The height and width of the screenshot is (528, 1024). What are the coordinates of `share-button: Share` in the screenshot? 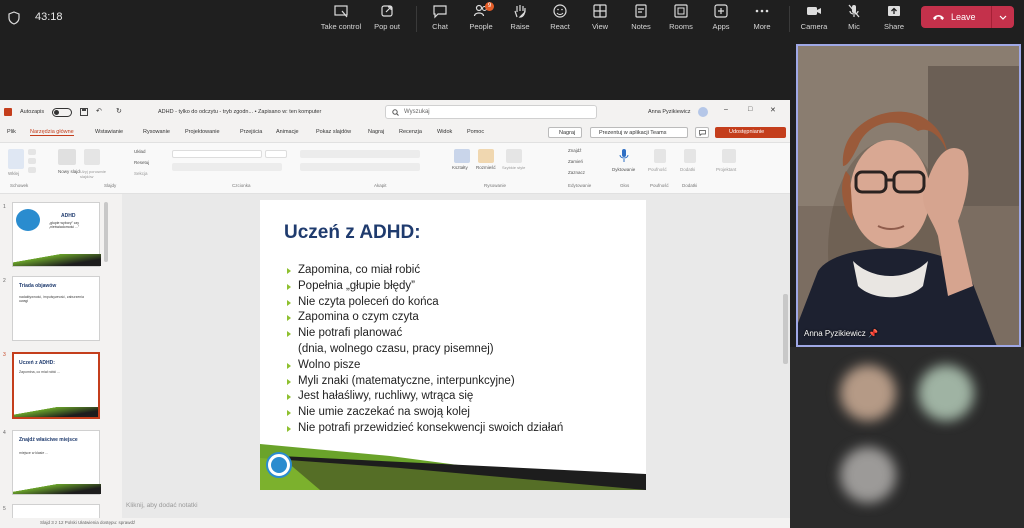 It's located at (894, 19).